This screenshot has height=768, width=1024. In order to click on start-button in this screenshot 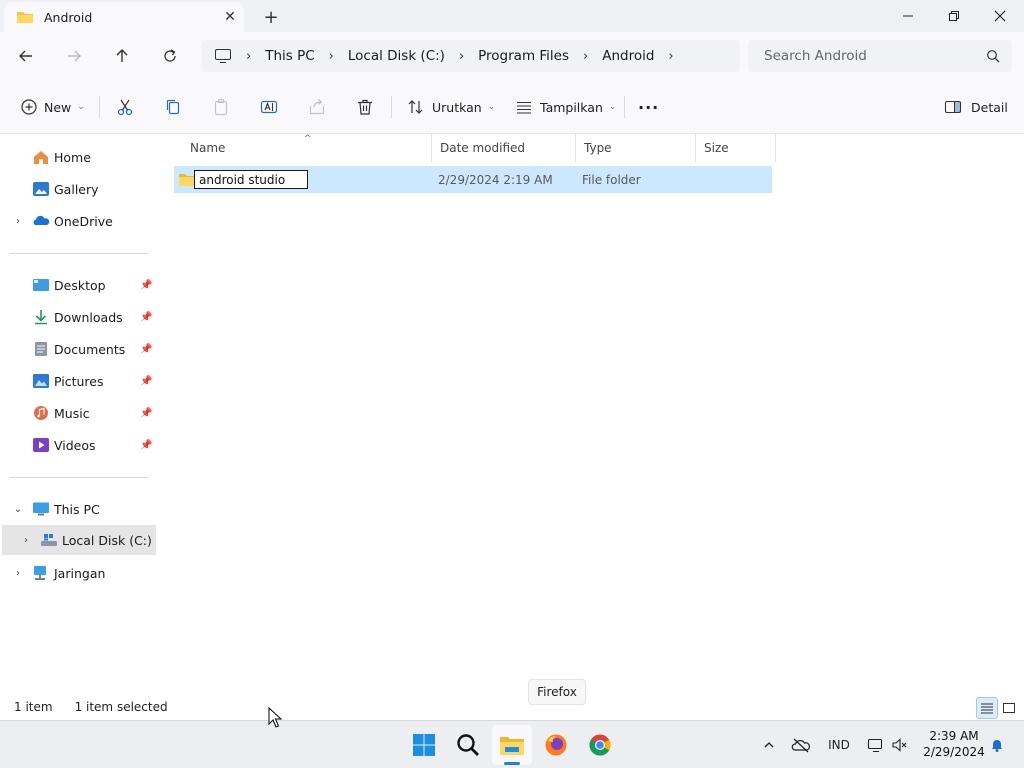, I will do `click(424, 745)`.